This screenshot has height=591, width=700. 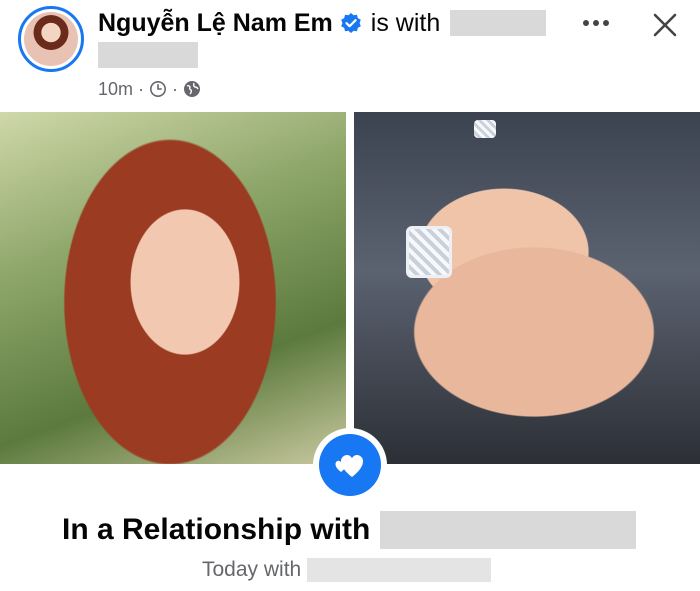 I want to click on author-avatar, so click(x=51, y=39).